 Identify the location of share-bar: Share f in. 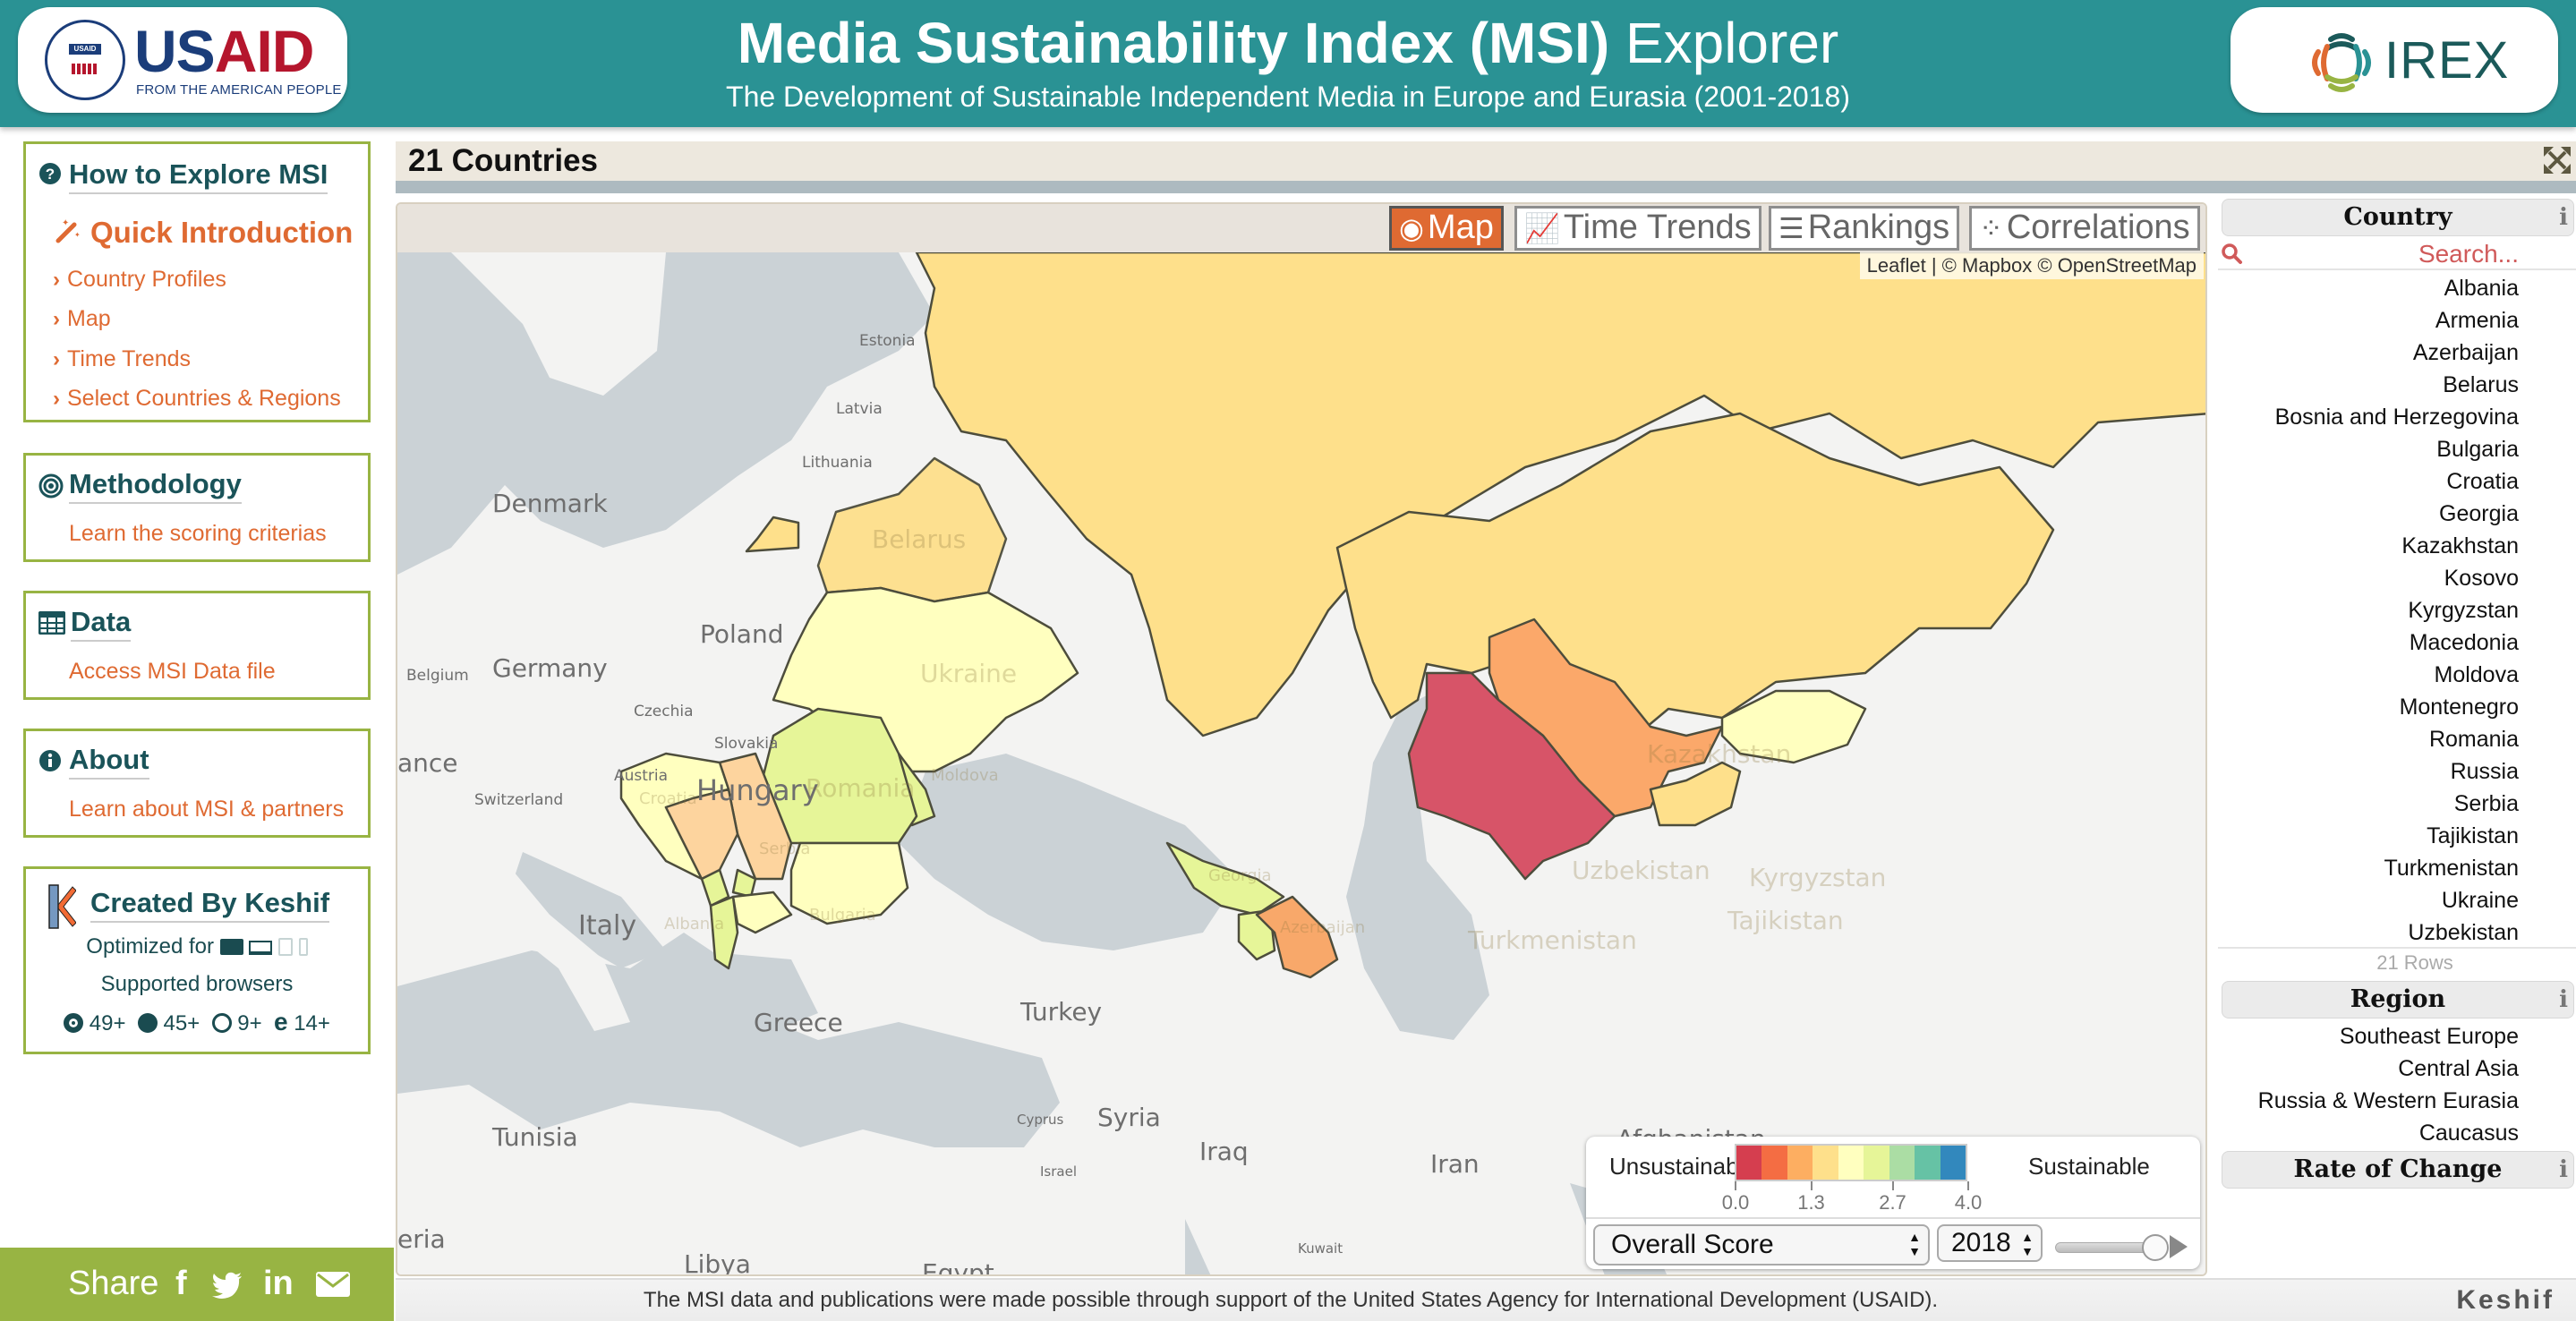
(197, 1284).